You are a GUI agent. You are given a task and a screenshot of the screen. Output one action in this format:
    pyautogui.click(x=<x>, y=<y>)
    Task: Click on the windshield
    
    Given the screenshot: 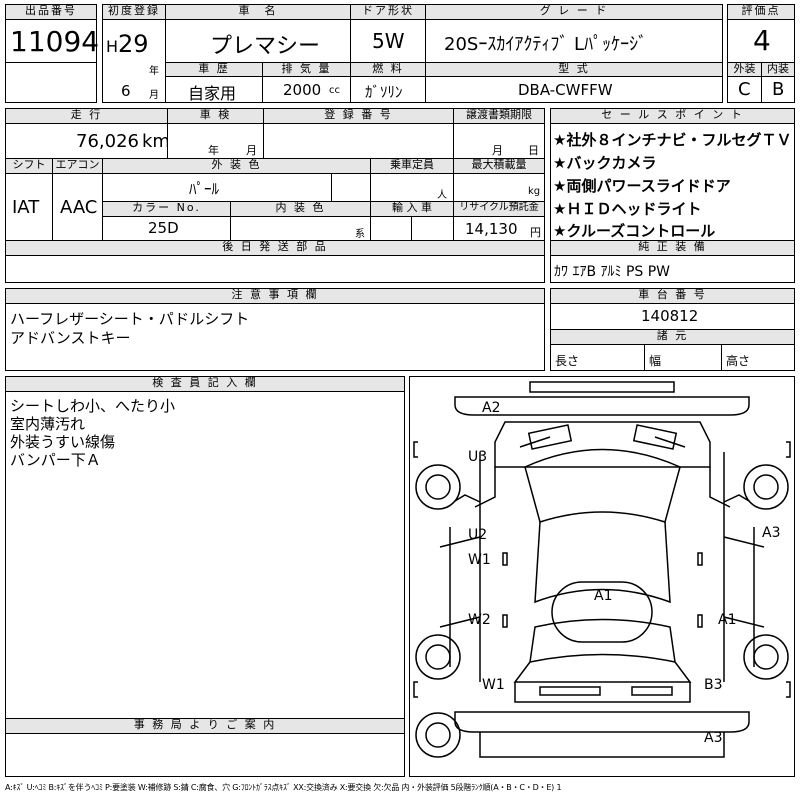 What is the action you would take?
    pyautogui.click(x=602, y=485)
    